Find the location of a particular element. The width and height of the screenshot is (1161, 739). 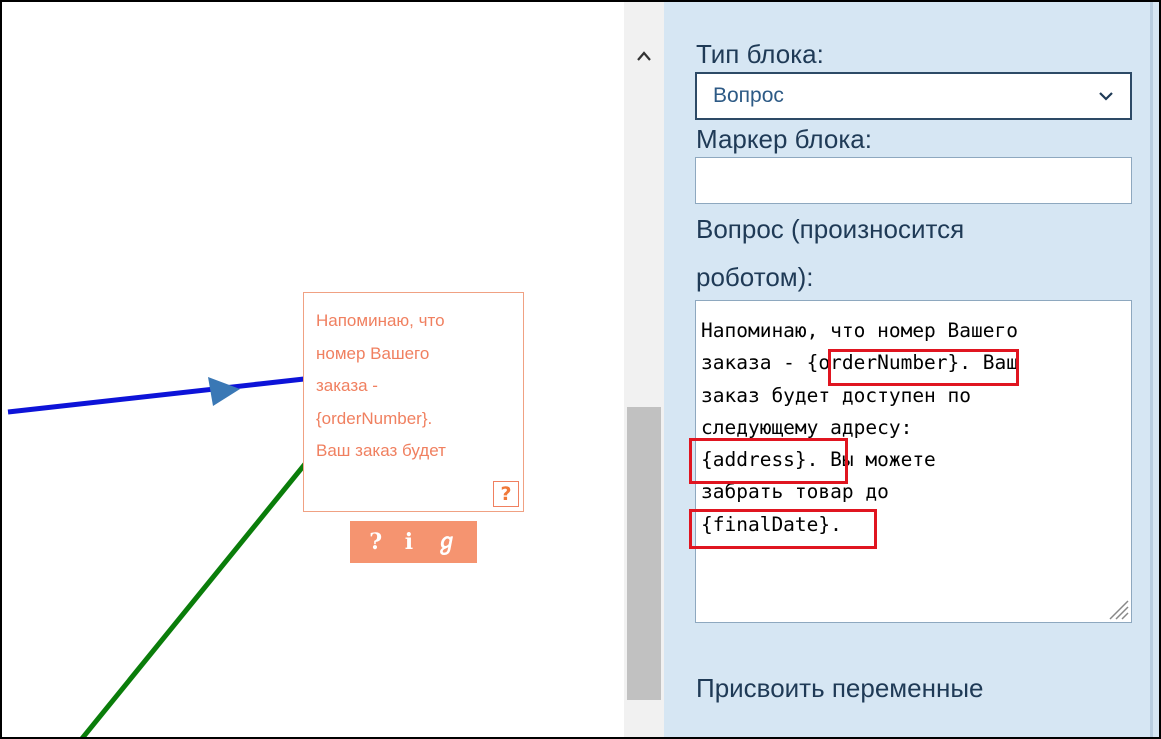

help-icon: ? is located at coordinates (375, 542).